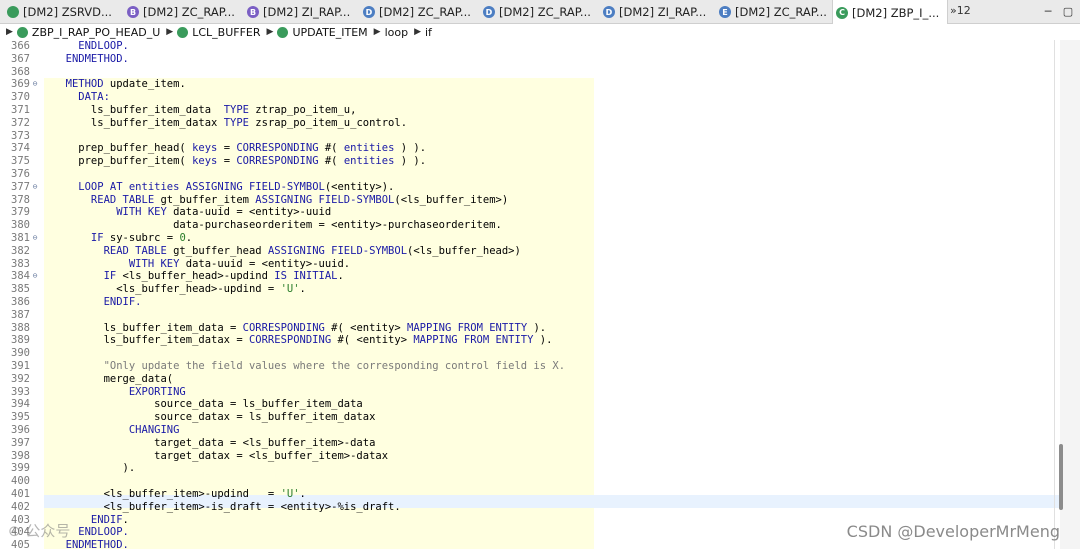  I want to click on minimize-icon: ─, so click(1048, 11).